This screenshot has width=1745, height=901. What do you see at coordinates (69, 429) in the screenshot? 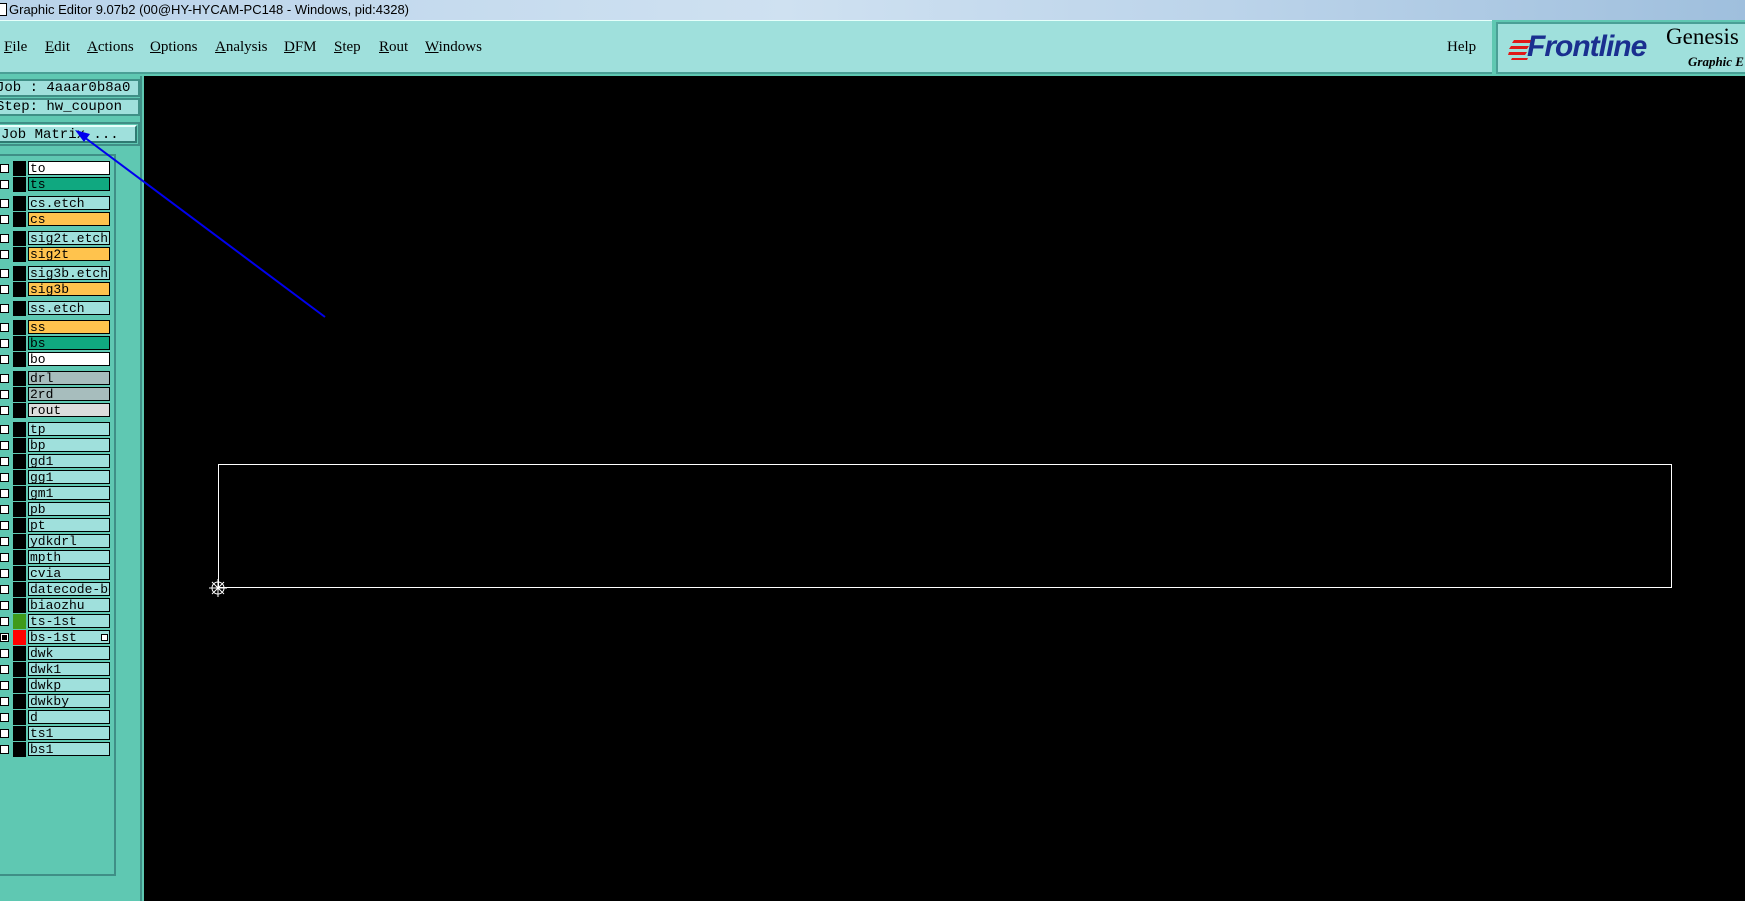
I see `layer-name: tp` at bounding box center [69, 429].